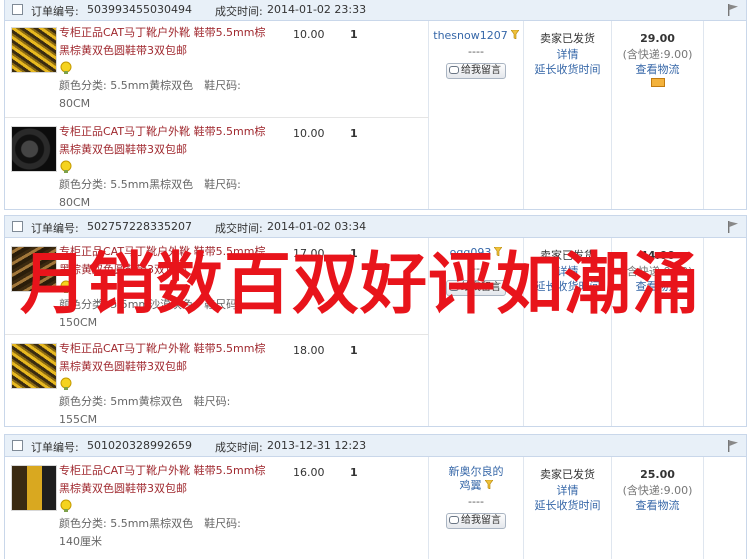  I want to click on promo-watermark-text: 月销数百双好评如潮涌, so click(360, 283).